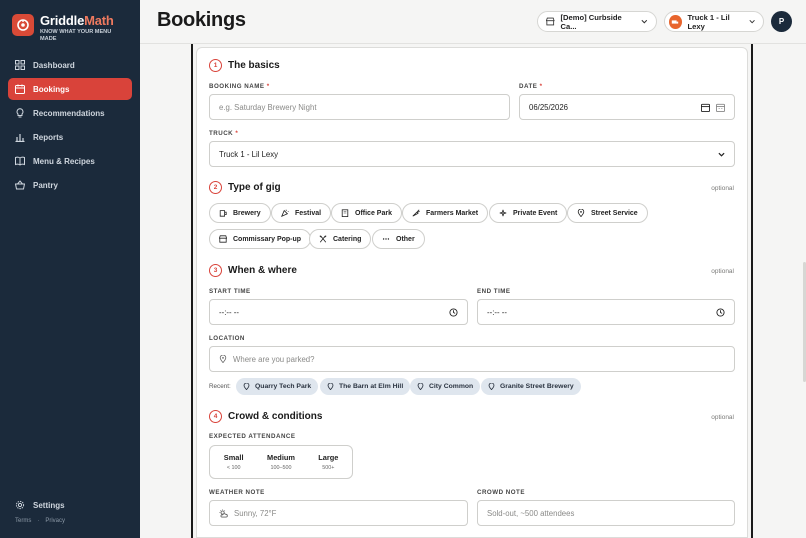 The height and width of the screenshot is (538, 806). Describe the element at coordinates (68, 28) in the screenshot. I see `brand: GriddleMath KNOW WHAT YOUR MENU MADE` at that location.